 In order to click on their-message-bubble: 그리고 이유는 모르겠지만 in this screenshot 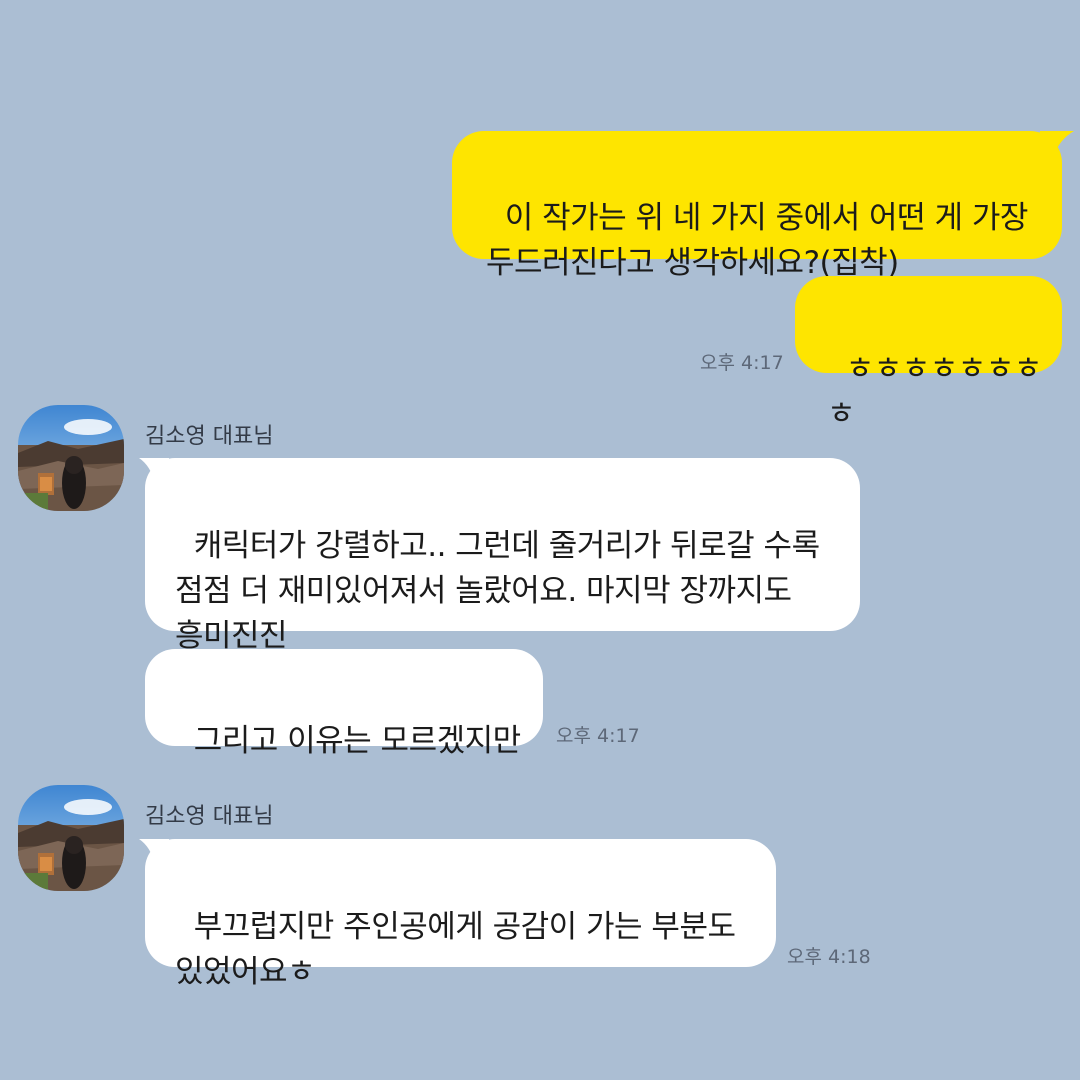, I will do `click(344, 704)`.